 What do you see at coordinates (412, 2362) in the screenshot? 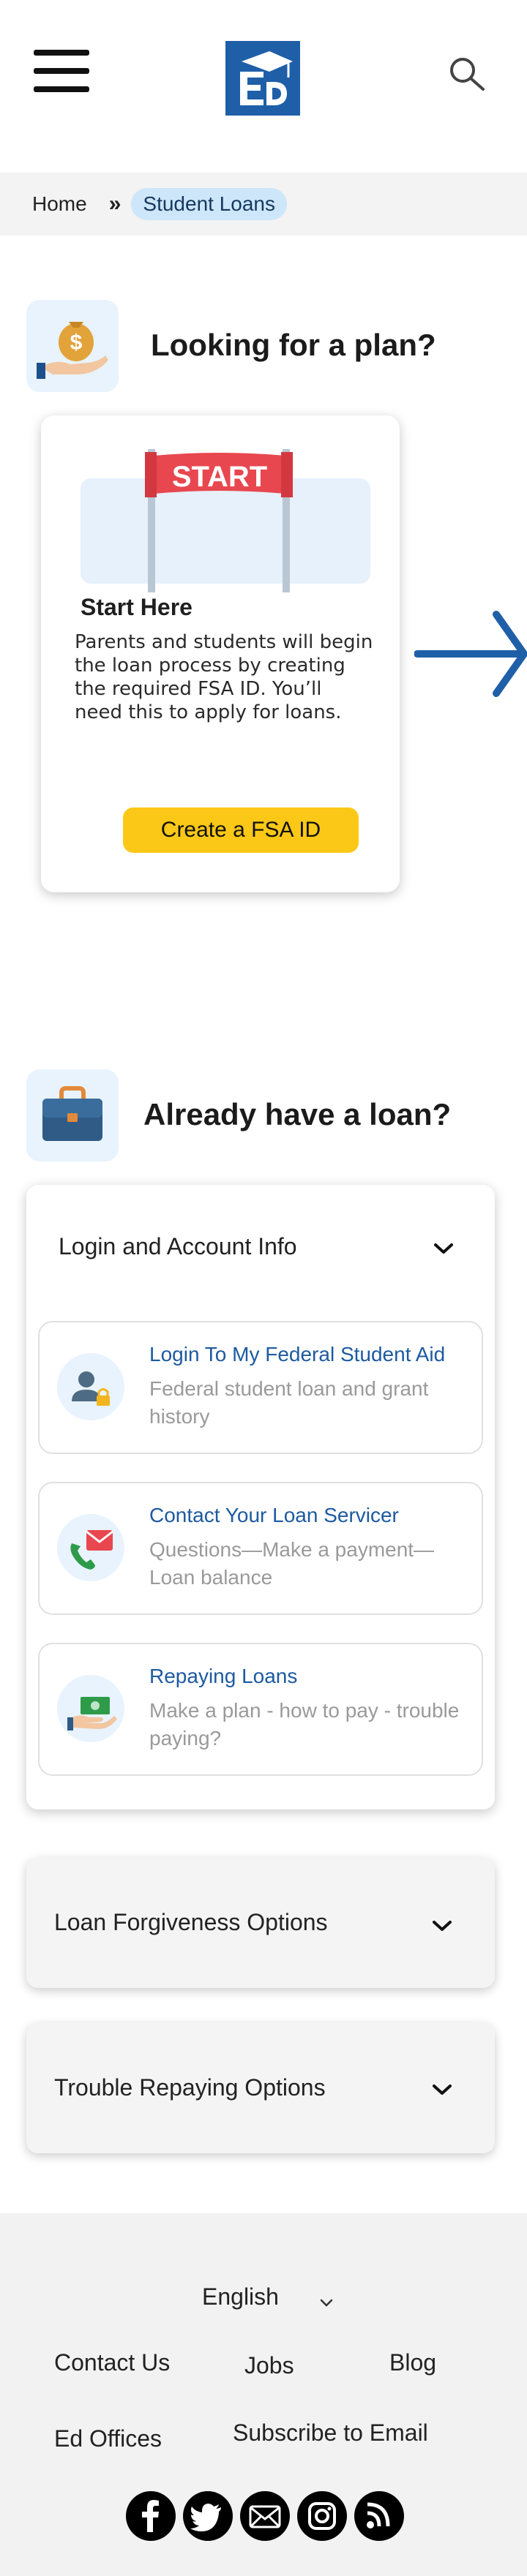
I see `footer-link-blog: Blog` at bounding box center [412, 2362].